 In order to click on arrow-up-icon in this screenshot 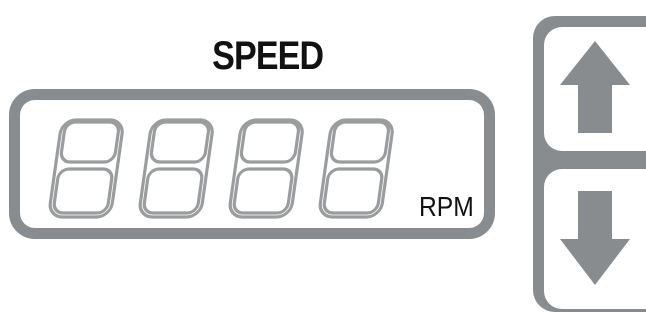, I will do `click(595, 87)`.